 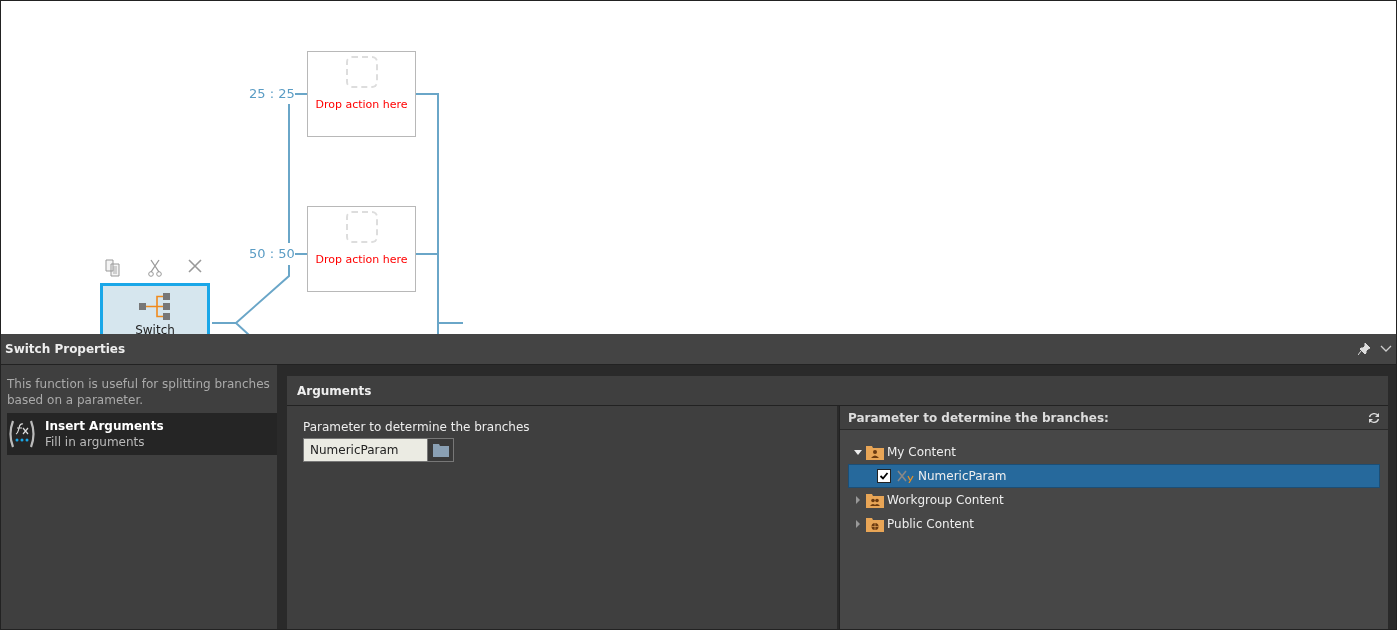 What do you see at coordinates (1114, 524) in the screenshot?
I see `tree-item: Public Content` at bounding box center [1114, 524].